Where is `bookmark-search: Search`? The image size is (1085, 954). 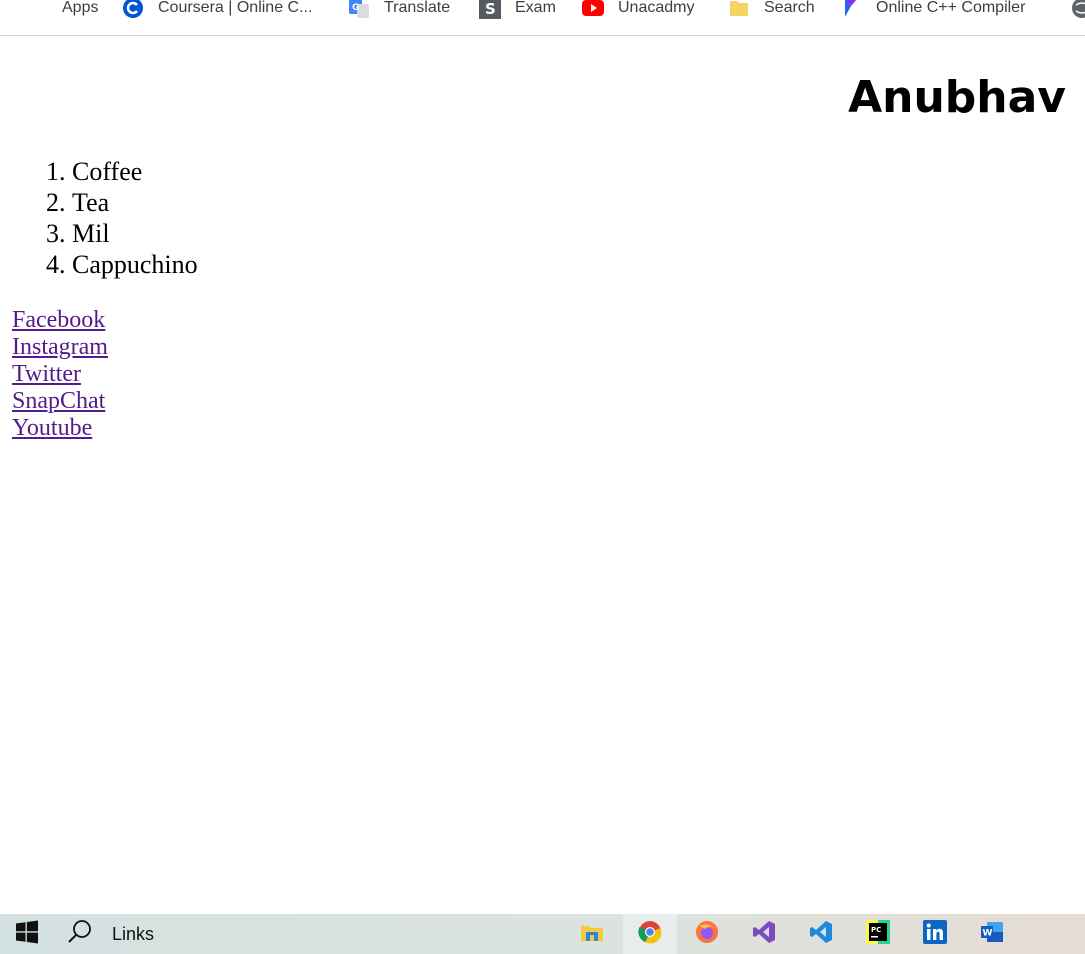
bookmark-search: Search is located at coordinates (771, 11).